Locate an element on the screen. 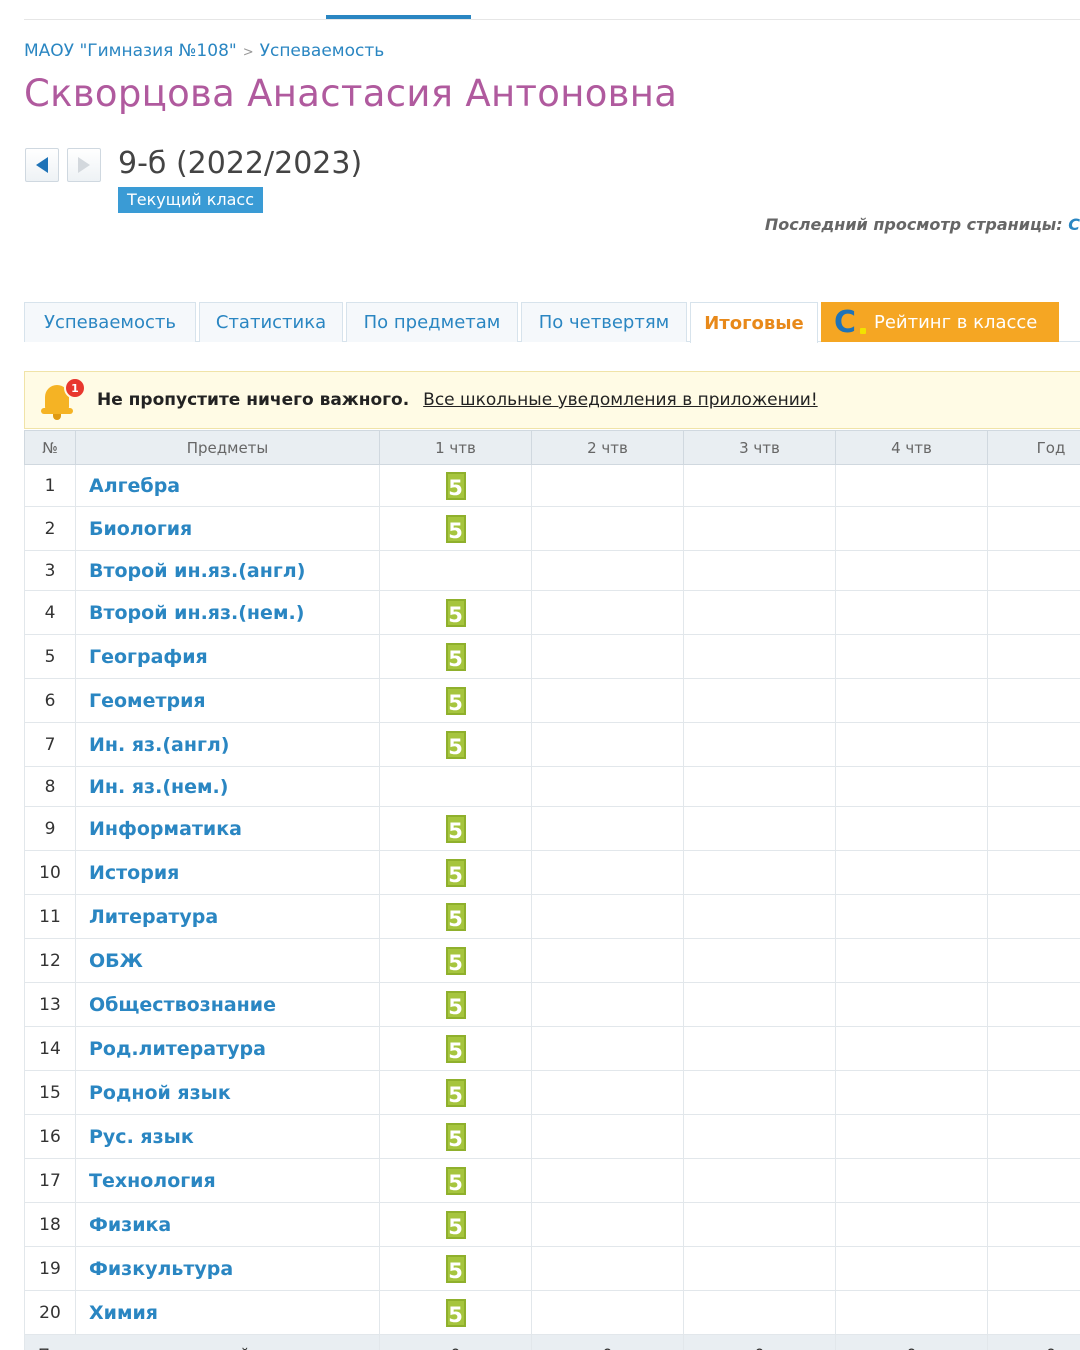 Image resolution: width=1080 pixels, height=1350 pixels. rating-logo-icon: C is located at coordinates (851, 322).